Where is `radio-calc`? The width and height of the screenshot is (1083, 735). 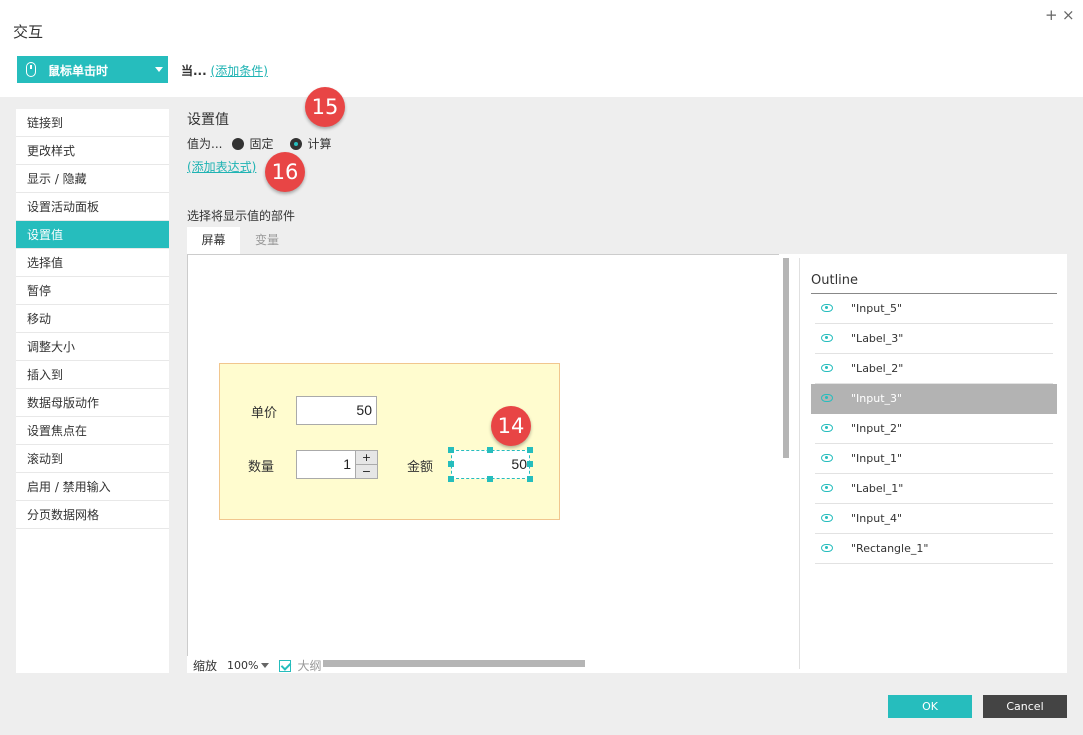 radio-calc is located at coordinates (296, 143).